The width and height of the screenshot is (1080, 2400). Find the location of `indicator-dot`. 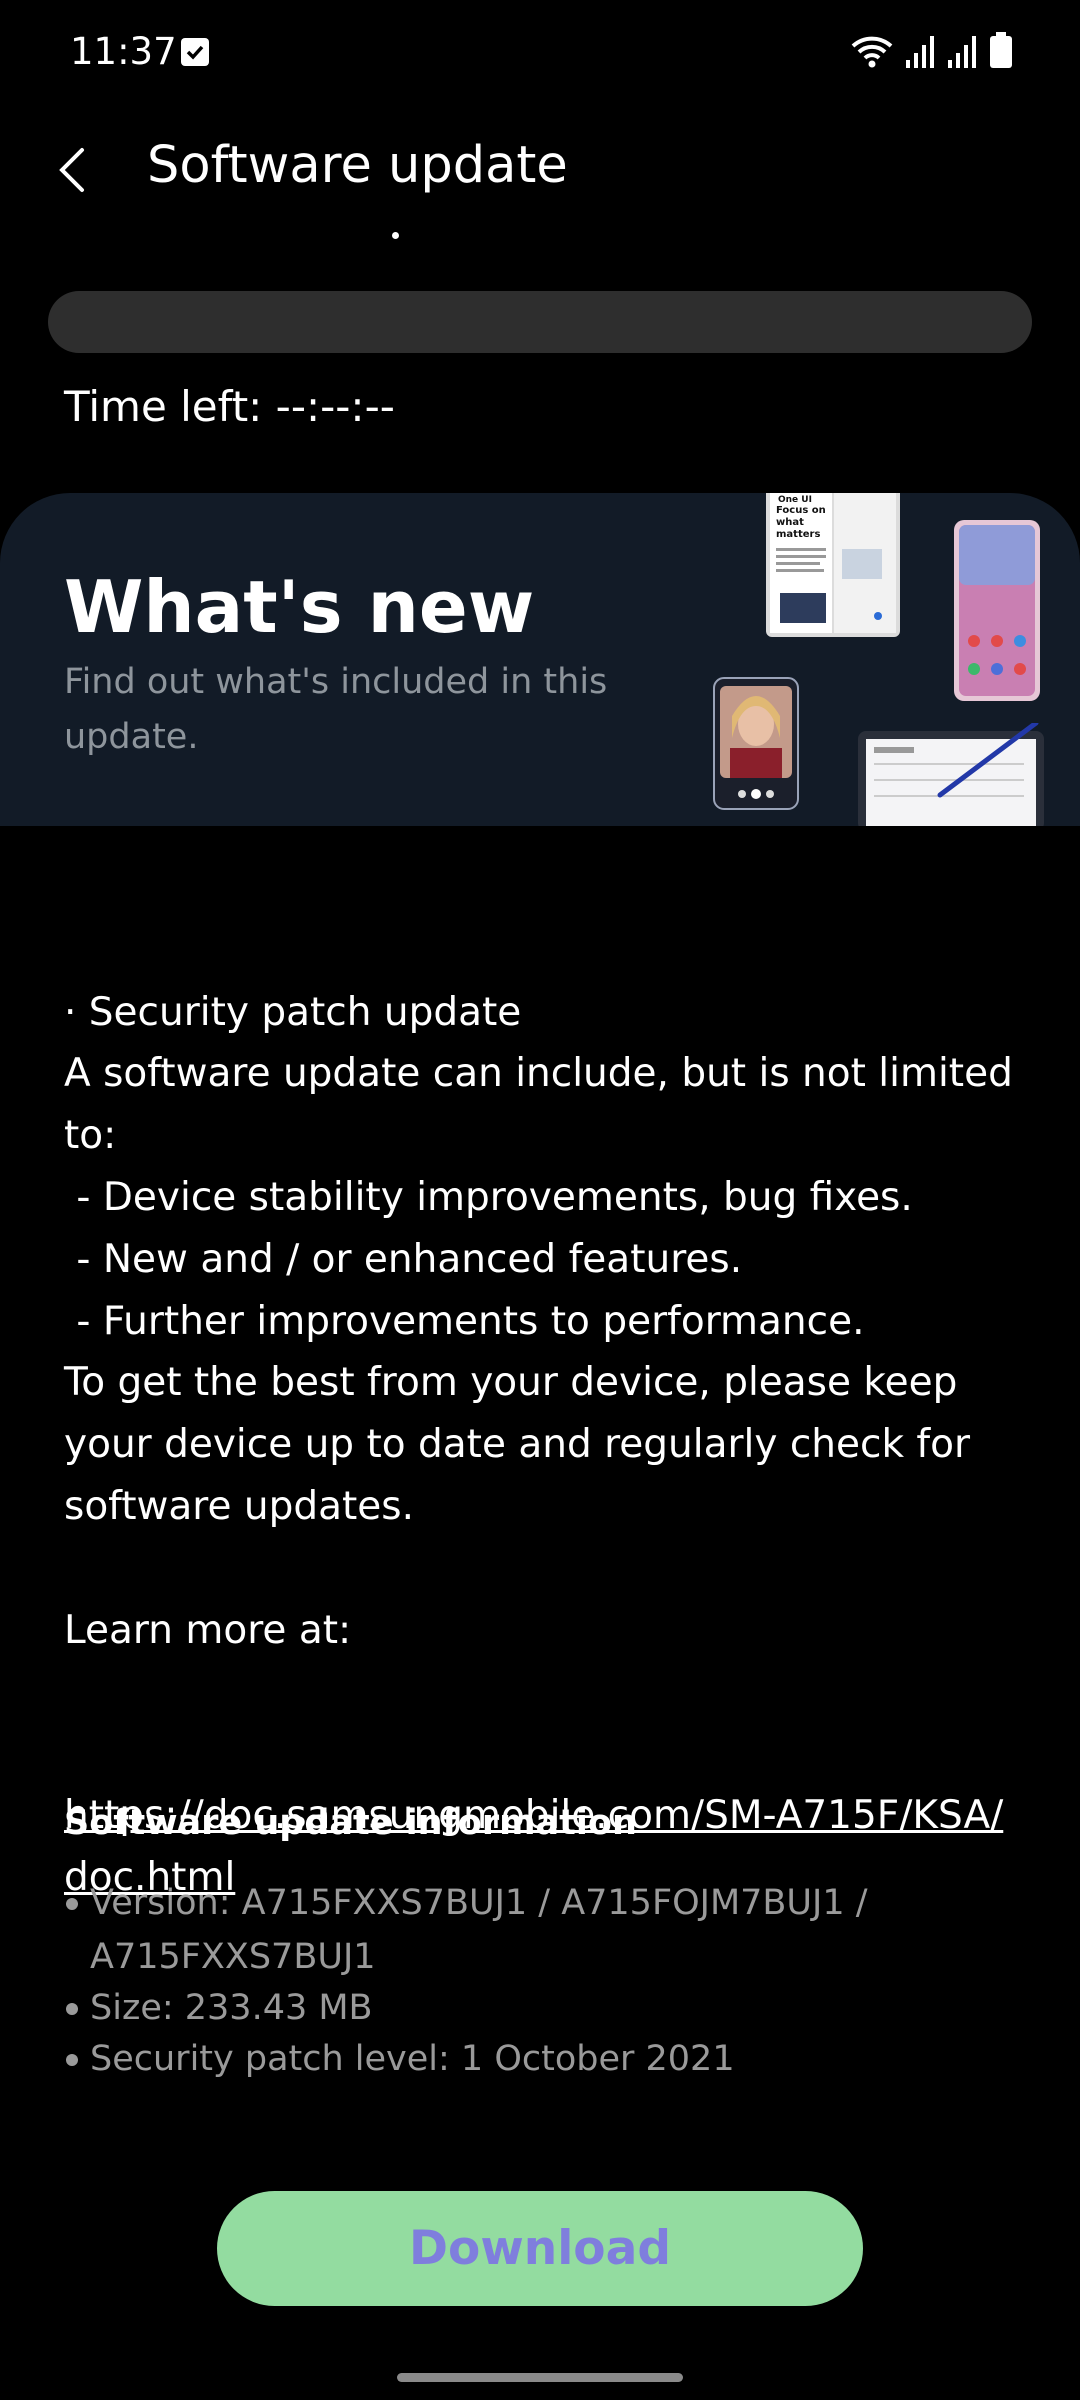

indicator-dot is located at coordinates (395, 235).